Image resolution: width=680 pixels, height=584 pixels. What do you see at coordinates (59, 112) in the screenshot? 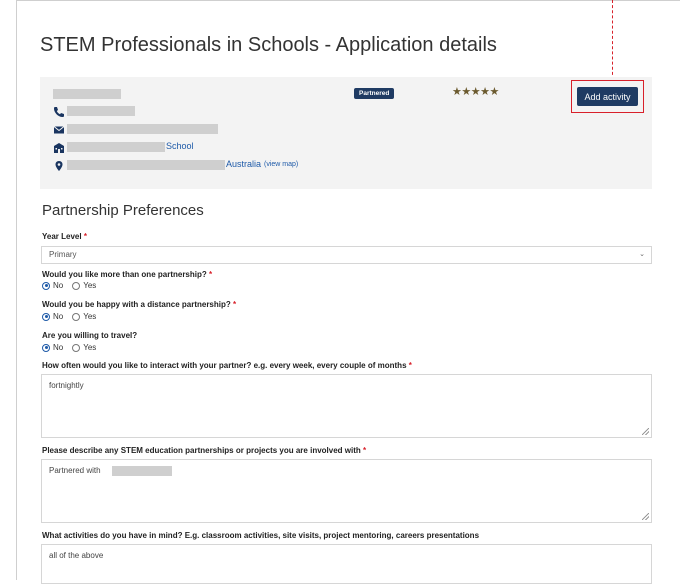
I see `phone-icon` at bounding box center [59, 112].